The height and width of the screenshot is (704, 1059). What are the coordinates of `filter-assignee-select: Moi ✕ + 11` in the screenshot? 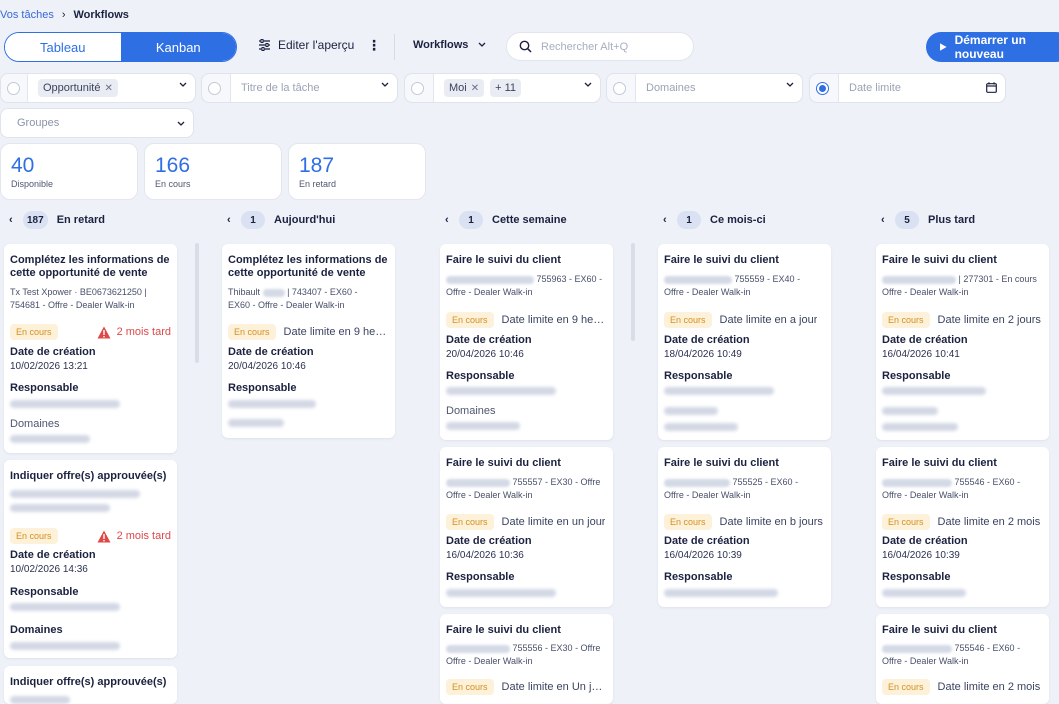 It's located at (516, 88).